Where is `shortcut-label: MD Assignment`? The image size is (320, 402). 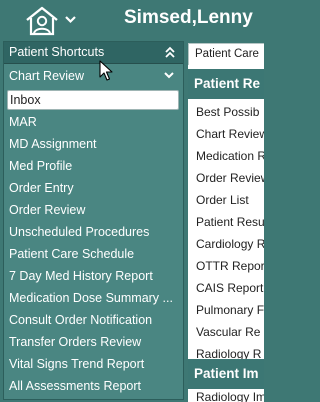 shortcut-label: MD Assignment is located at coordinates (53, 144).